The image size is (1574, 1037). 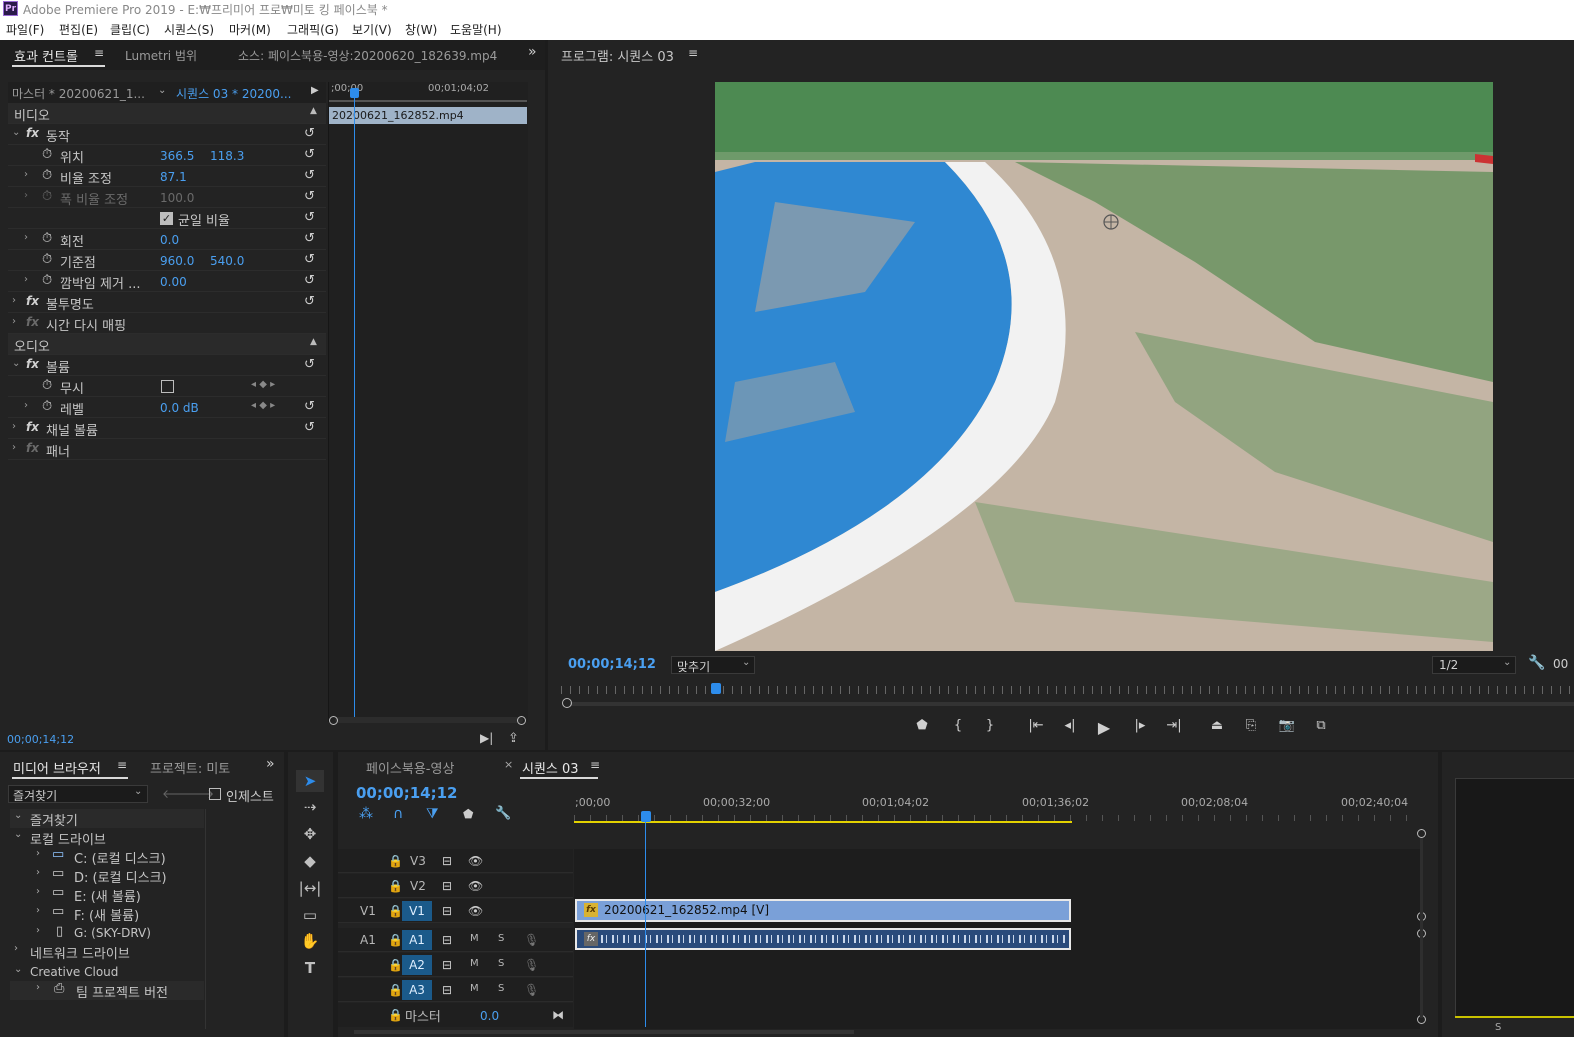 I want to click on type-tool-icon: T, so click(x=310, y=970).